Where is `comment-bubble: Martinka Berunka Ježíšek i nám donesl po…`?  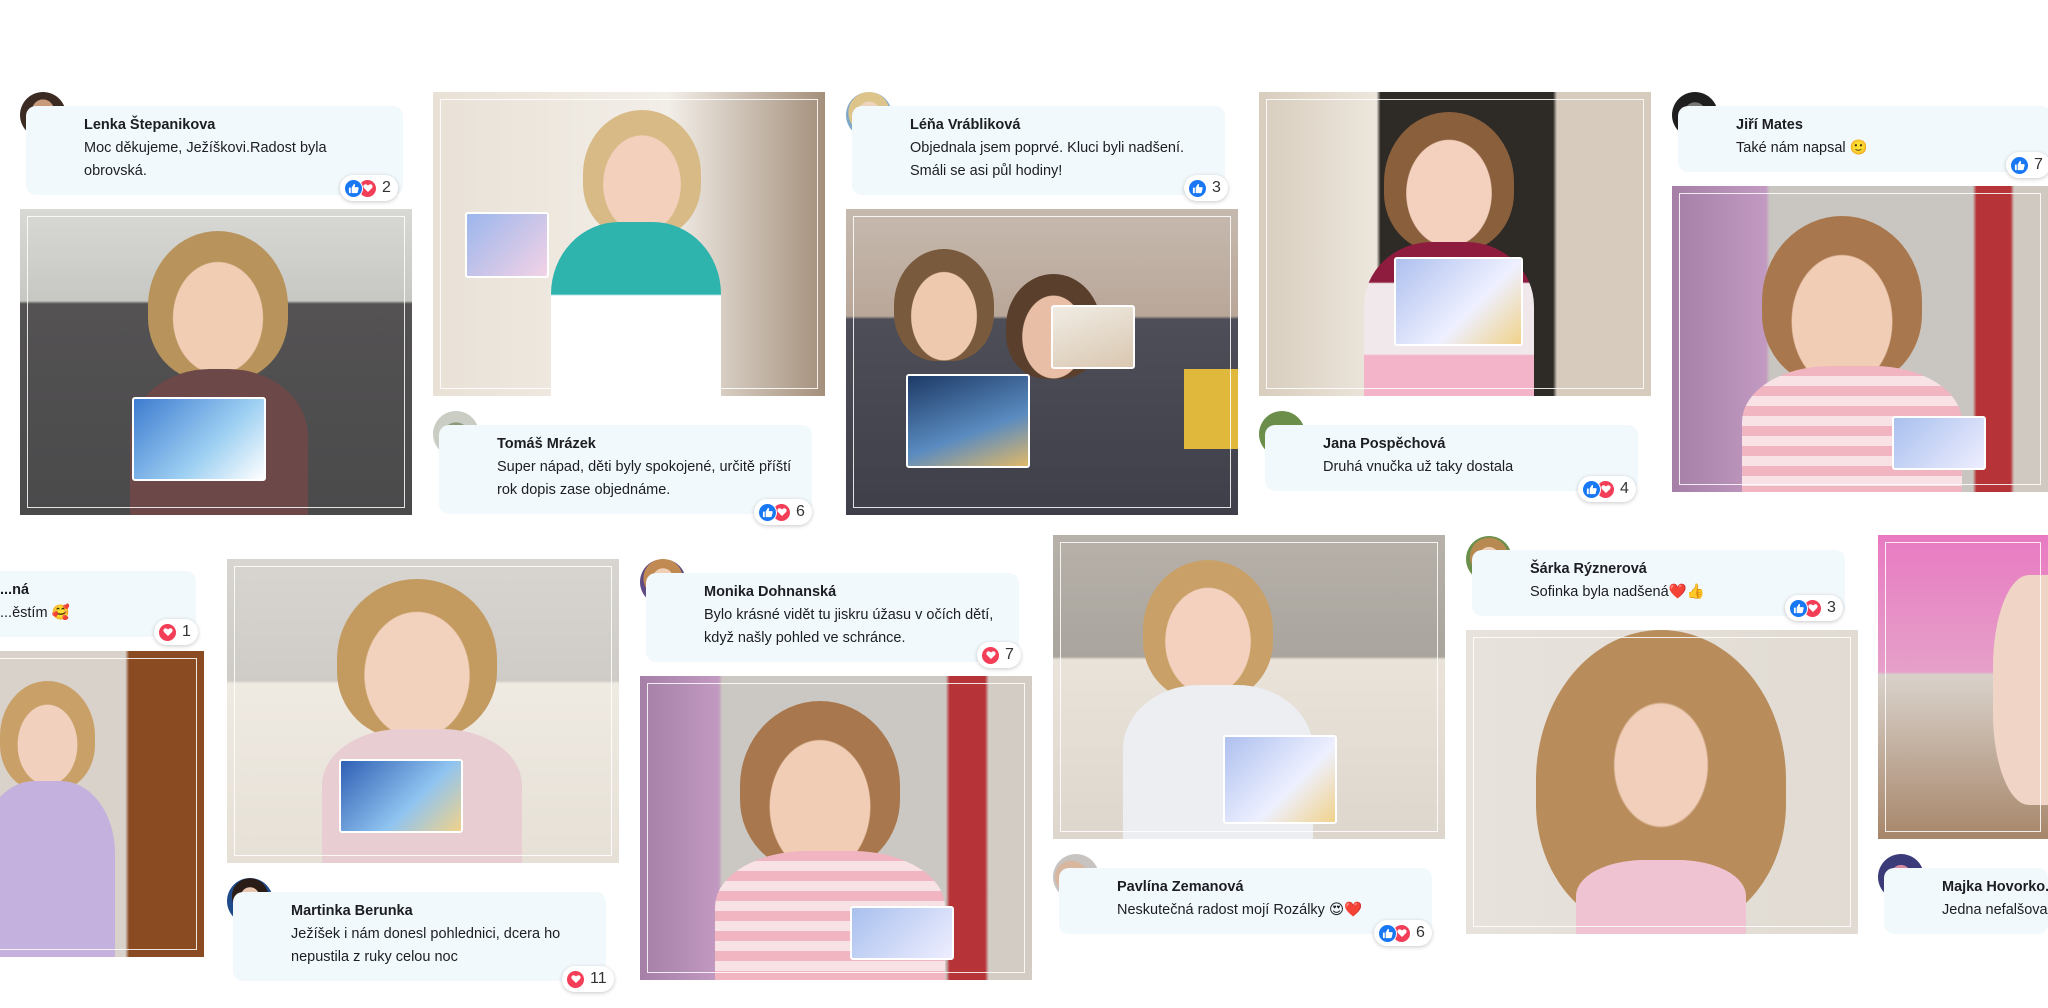 comment-bubble: Martinka Berunka Ježíšek i nám donesl po… is located at coordinates (419, 936).